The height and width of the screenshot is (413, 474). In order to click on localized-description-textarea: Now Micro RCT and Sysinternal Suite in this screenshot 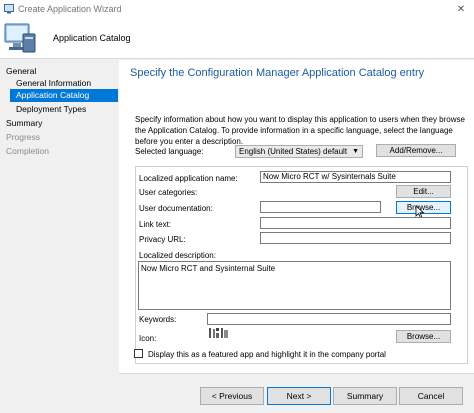, I will do `click(294, 285)`.